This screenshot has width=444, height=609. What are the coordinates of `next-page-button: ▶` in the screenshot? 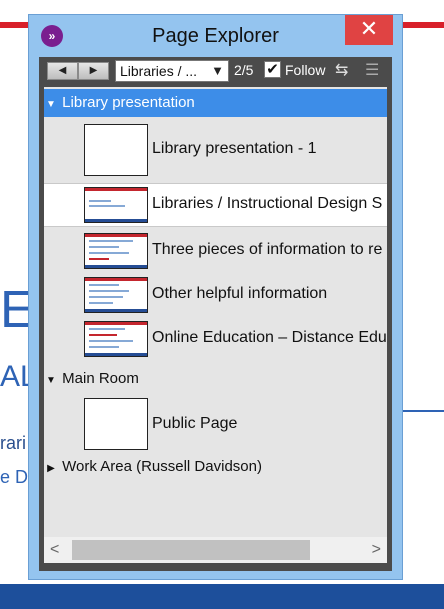 It's located at (93, 71).